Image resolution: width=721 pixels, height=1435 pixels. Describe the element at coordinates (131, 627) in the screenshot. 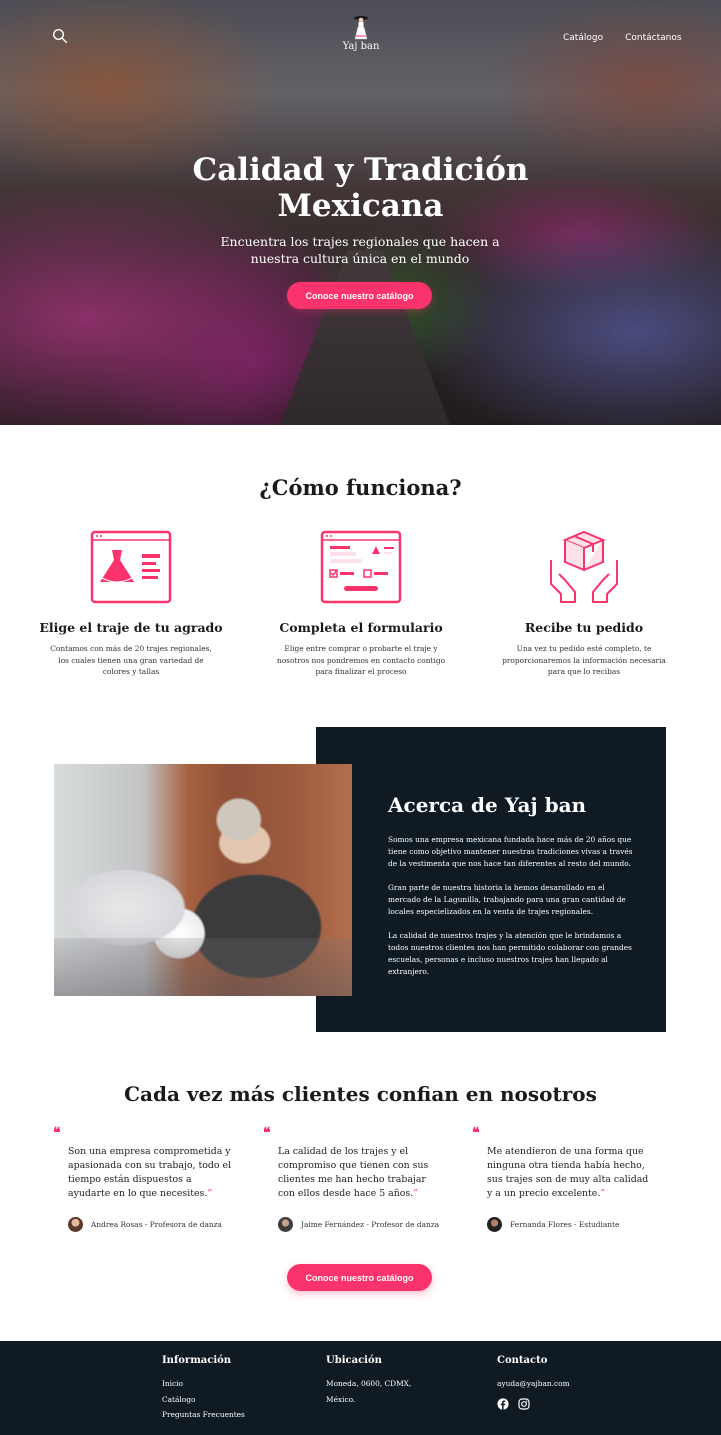

I see `step-title: Elige el traje de tu agrado` at that location.